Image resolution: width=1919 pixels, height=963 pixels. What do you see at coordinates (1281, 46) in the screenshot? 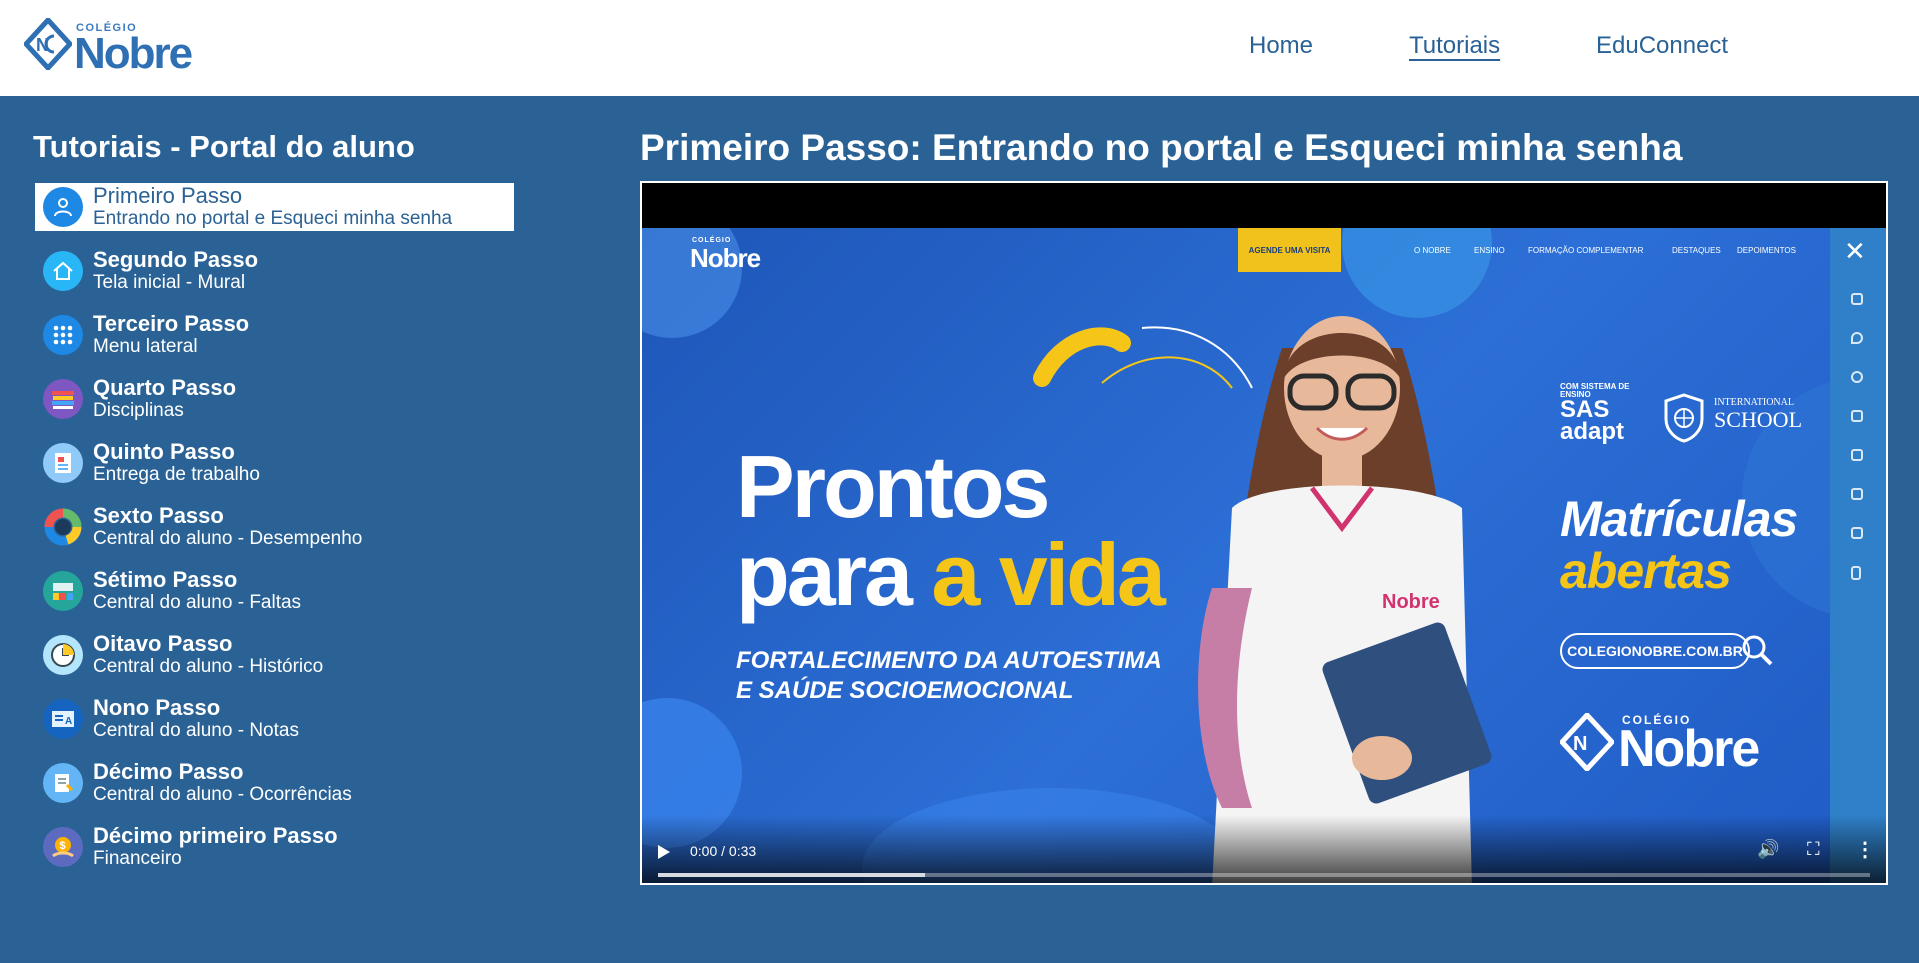
I see `nav-home: Home` at bounding box center [1281, 46].